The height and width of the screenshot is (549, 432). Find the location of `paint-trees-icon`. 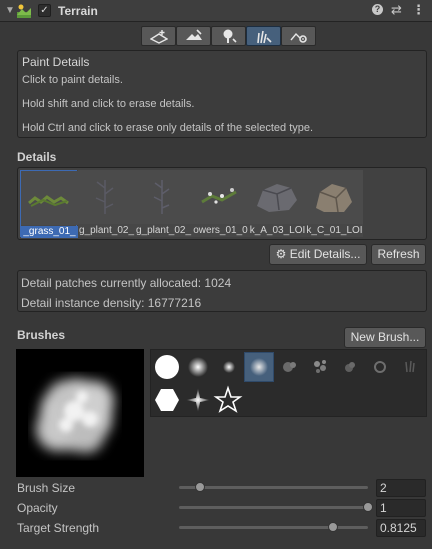

paint-trees-icon is located at coordinates (230, 36).